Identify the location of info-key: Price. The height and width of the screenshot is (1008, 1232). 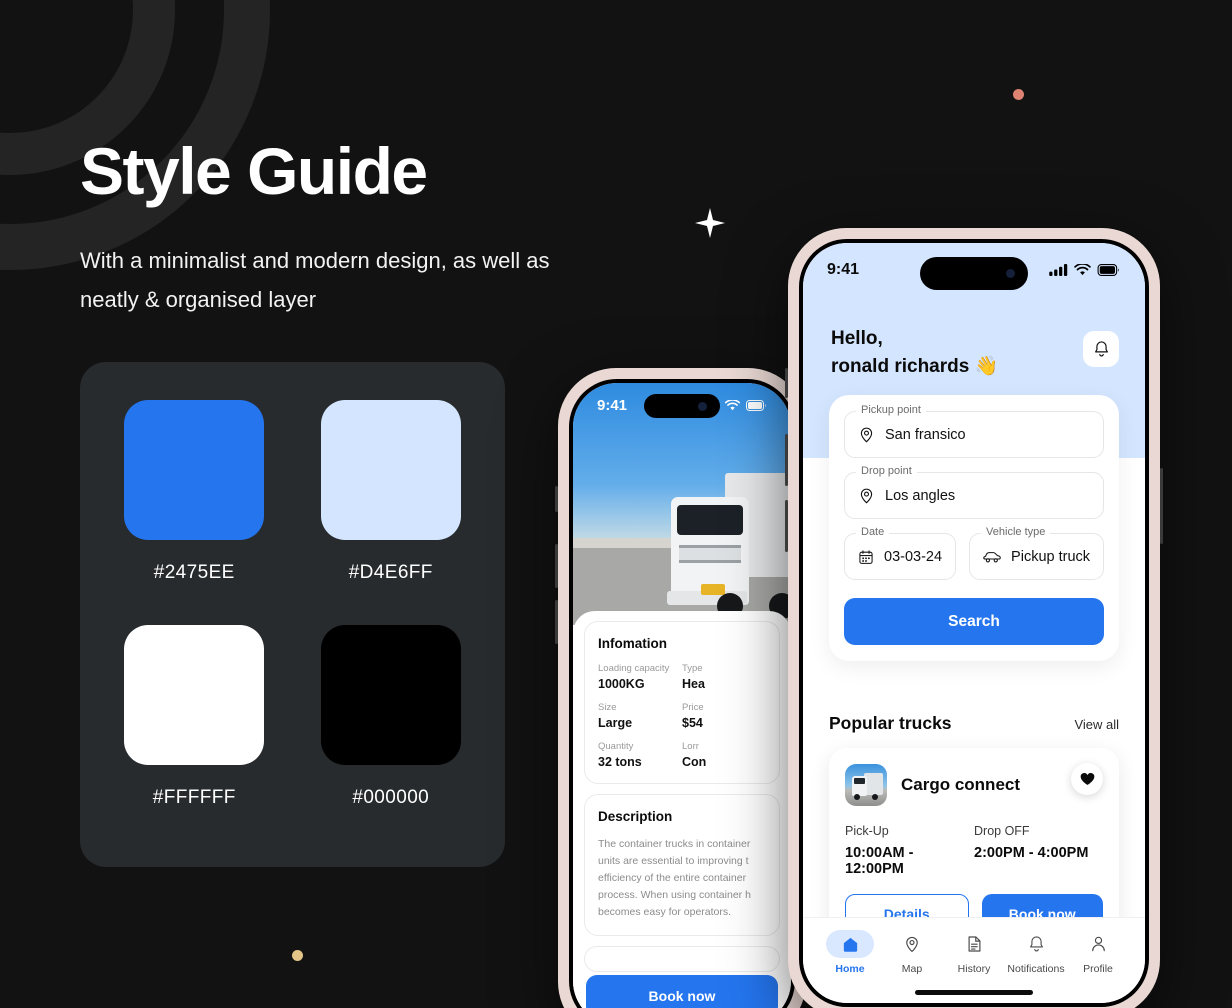
(693, 707).